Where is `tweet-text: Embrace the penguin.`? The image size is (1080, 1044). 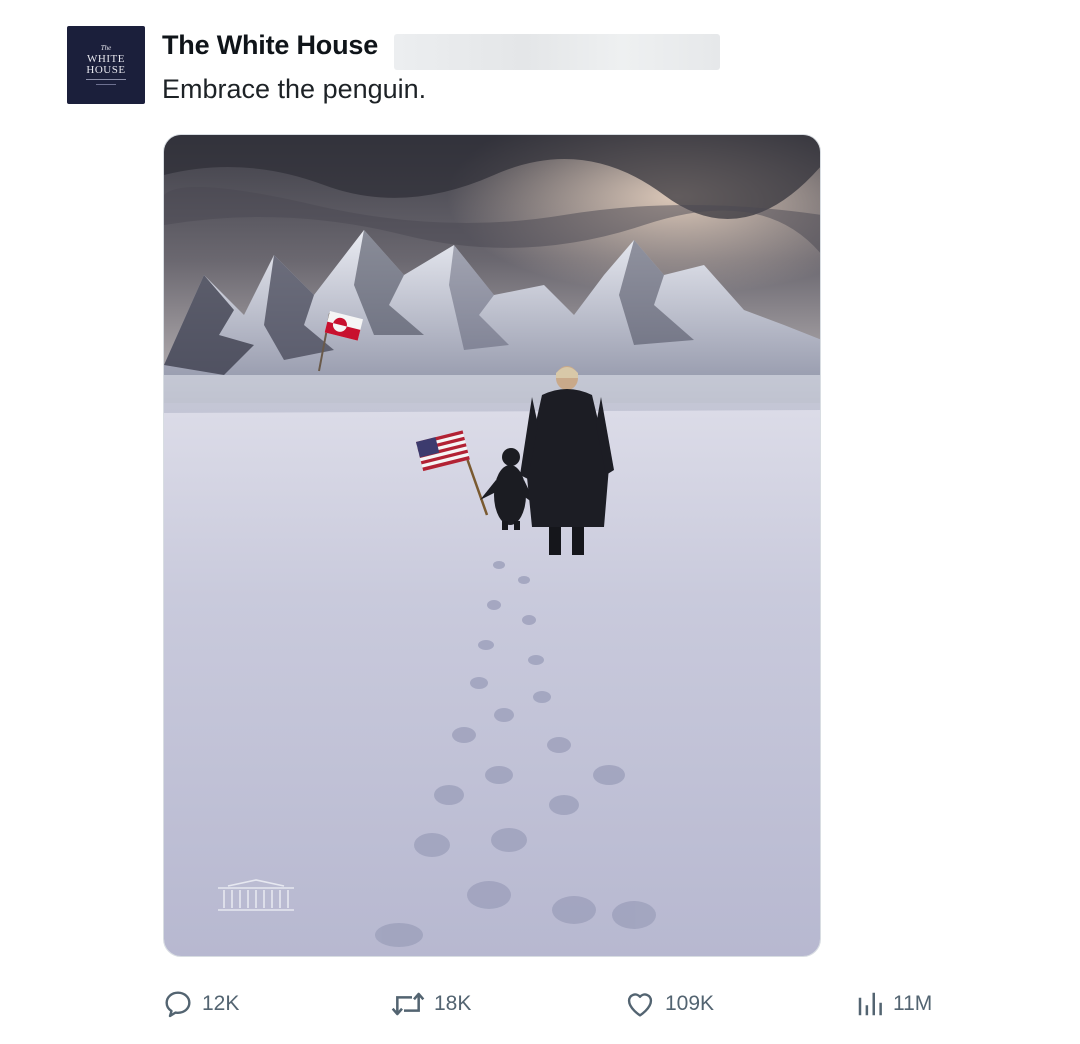 tweet-text: Embrace the penguin. is located at coordinates (294, 89).